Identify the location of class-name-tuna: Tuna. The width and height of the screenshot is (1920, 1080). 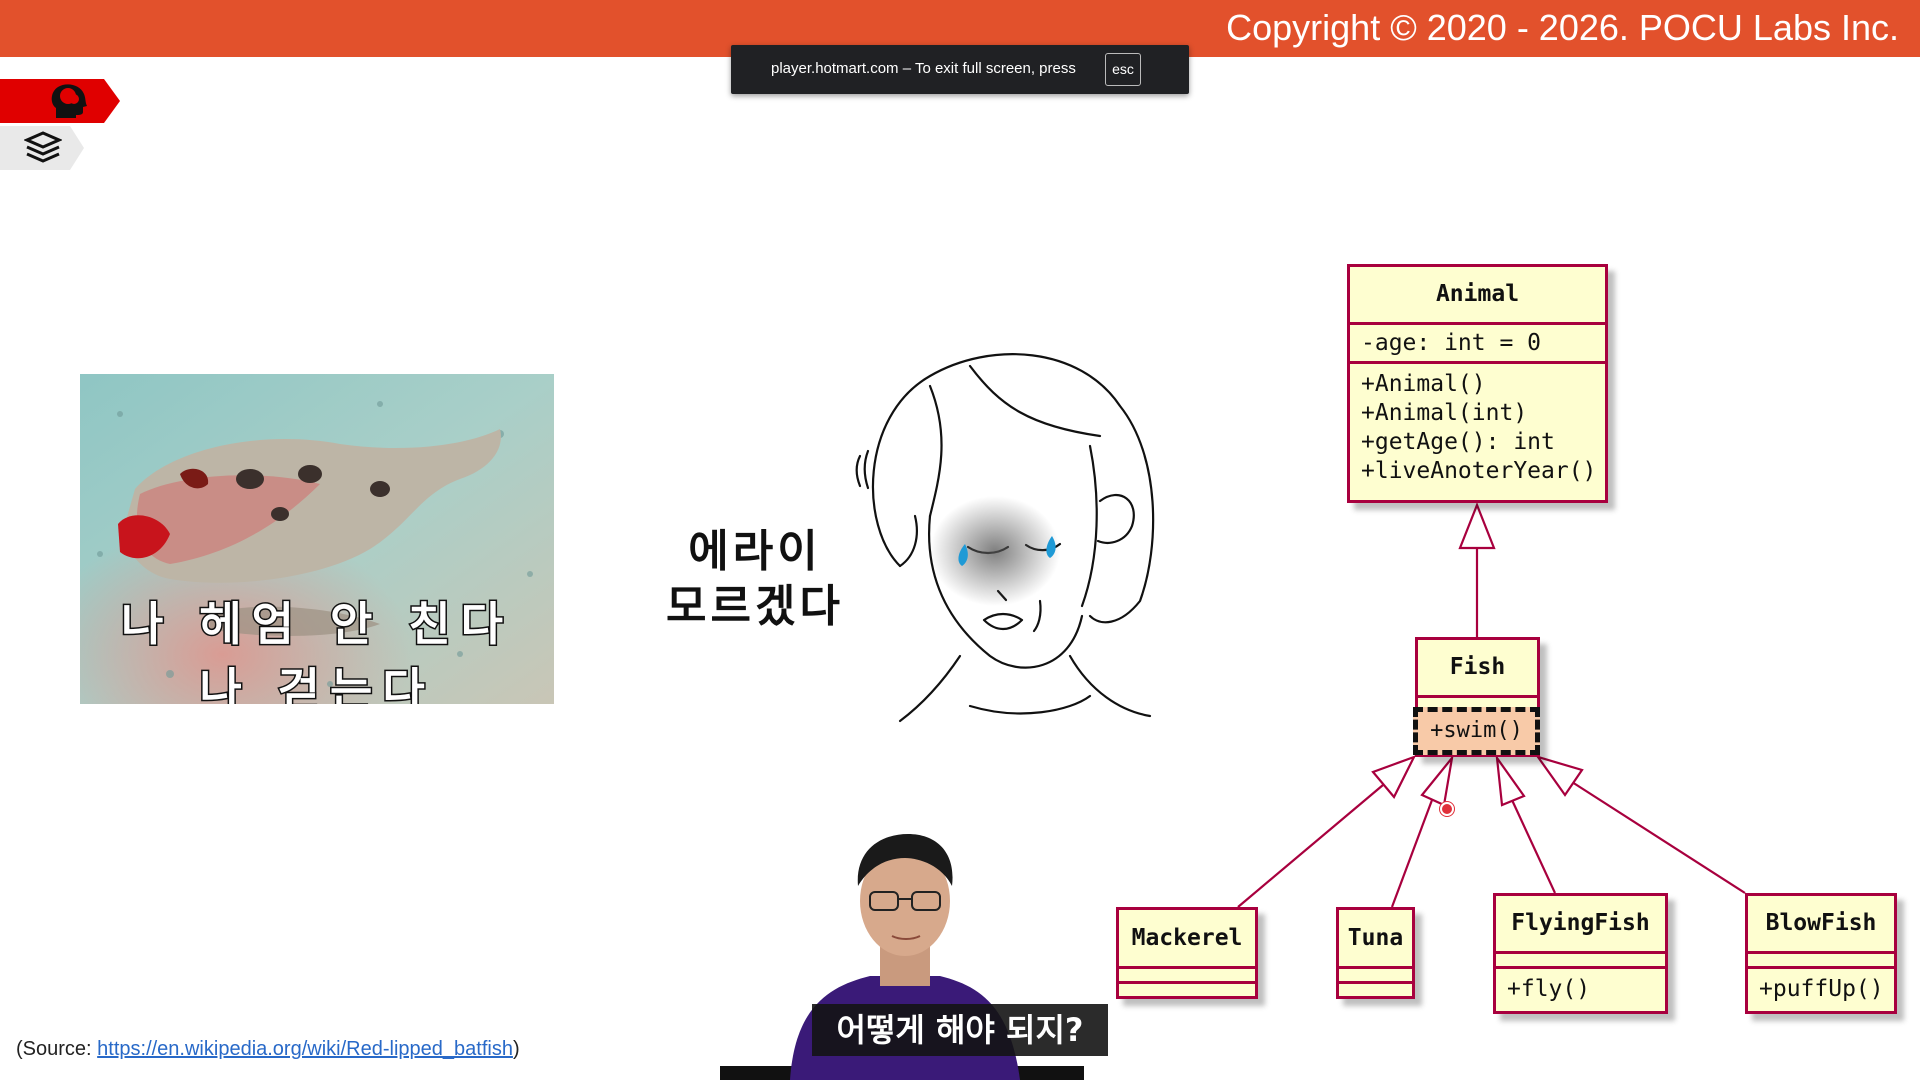
(1375, 938).